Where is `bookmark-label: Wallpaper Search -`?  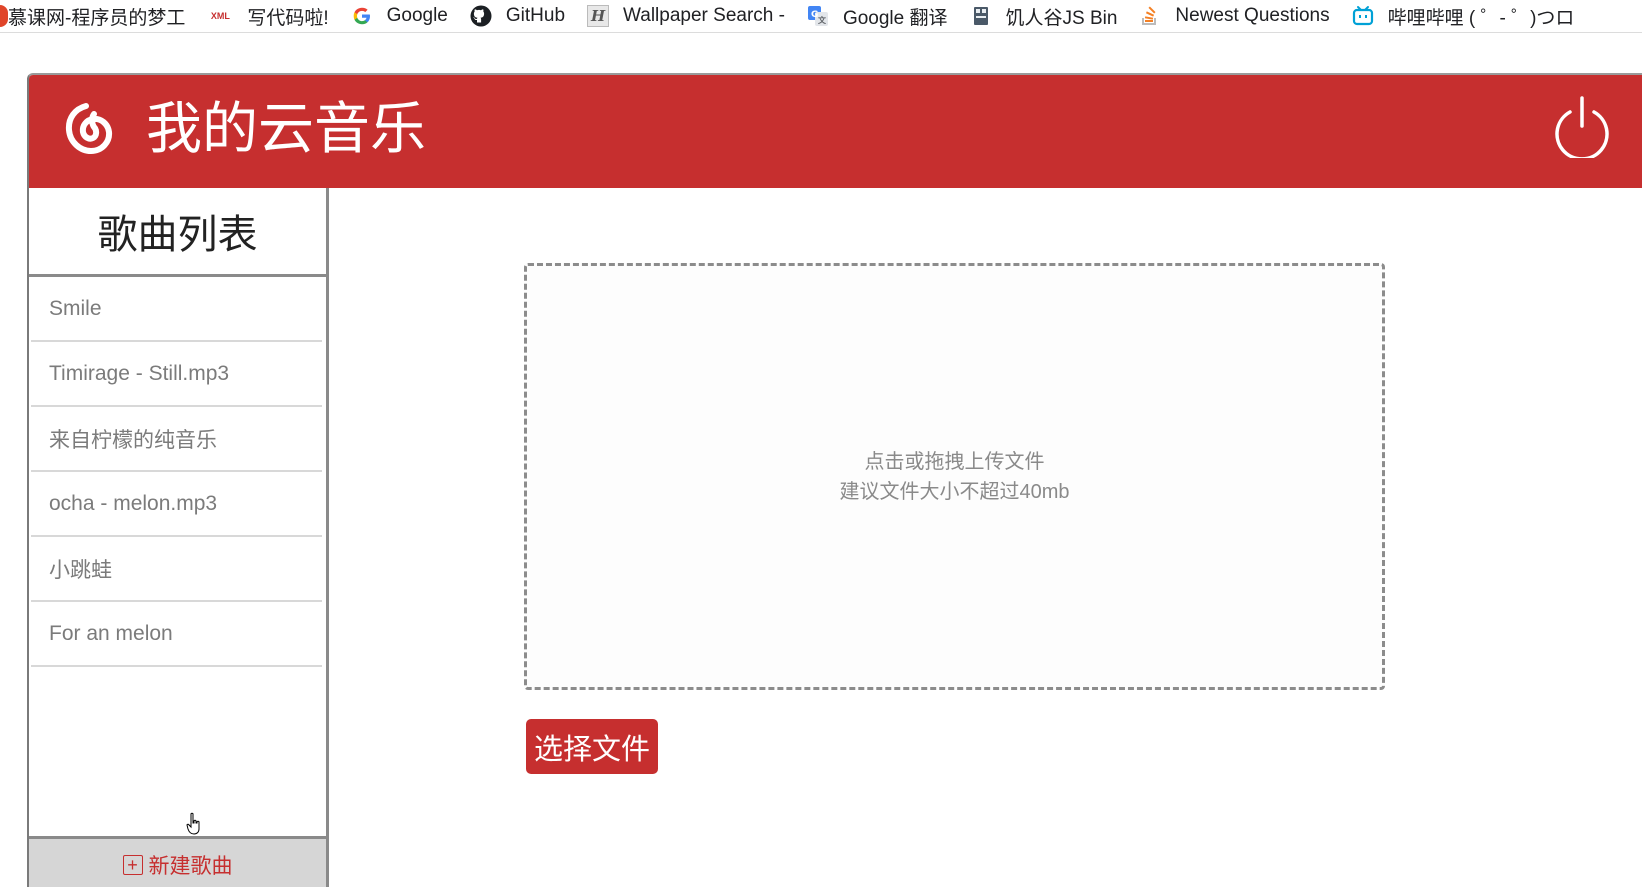
bookmark-label: Wallpaper Search - is located at coordinates (704, 15).